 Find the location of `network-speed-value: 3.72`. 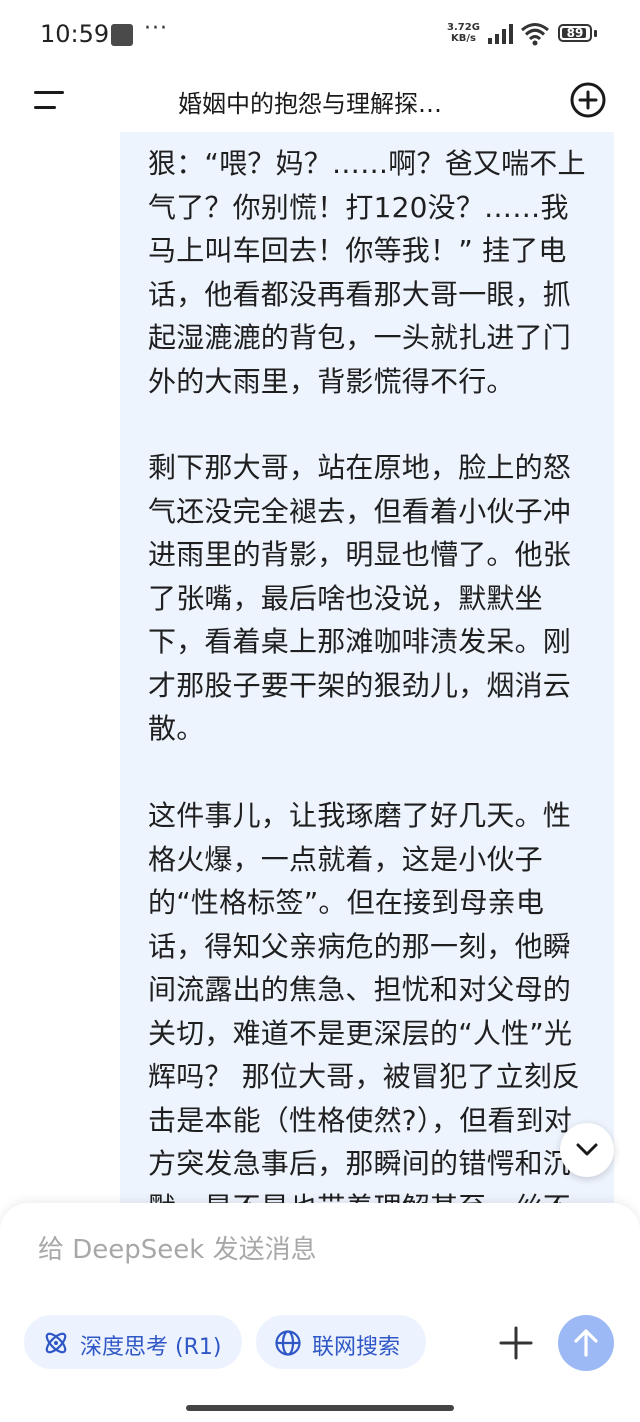

network-speed-value: 3.72 is located at coordinates (459, 27).